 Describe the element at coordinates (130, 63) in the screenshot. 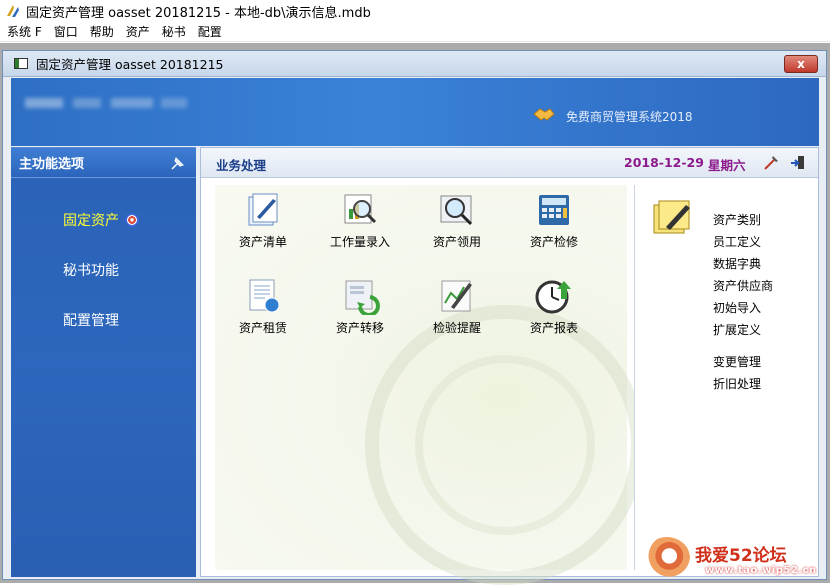

I see `child-title: 固定资产管理 oasset 20181215` at that location.